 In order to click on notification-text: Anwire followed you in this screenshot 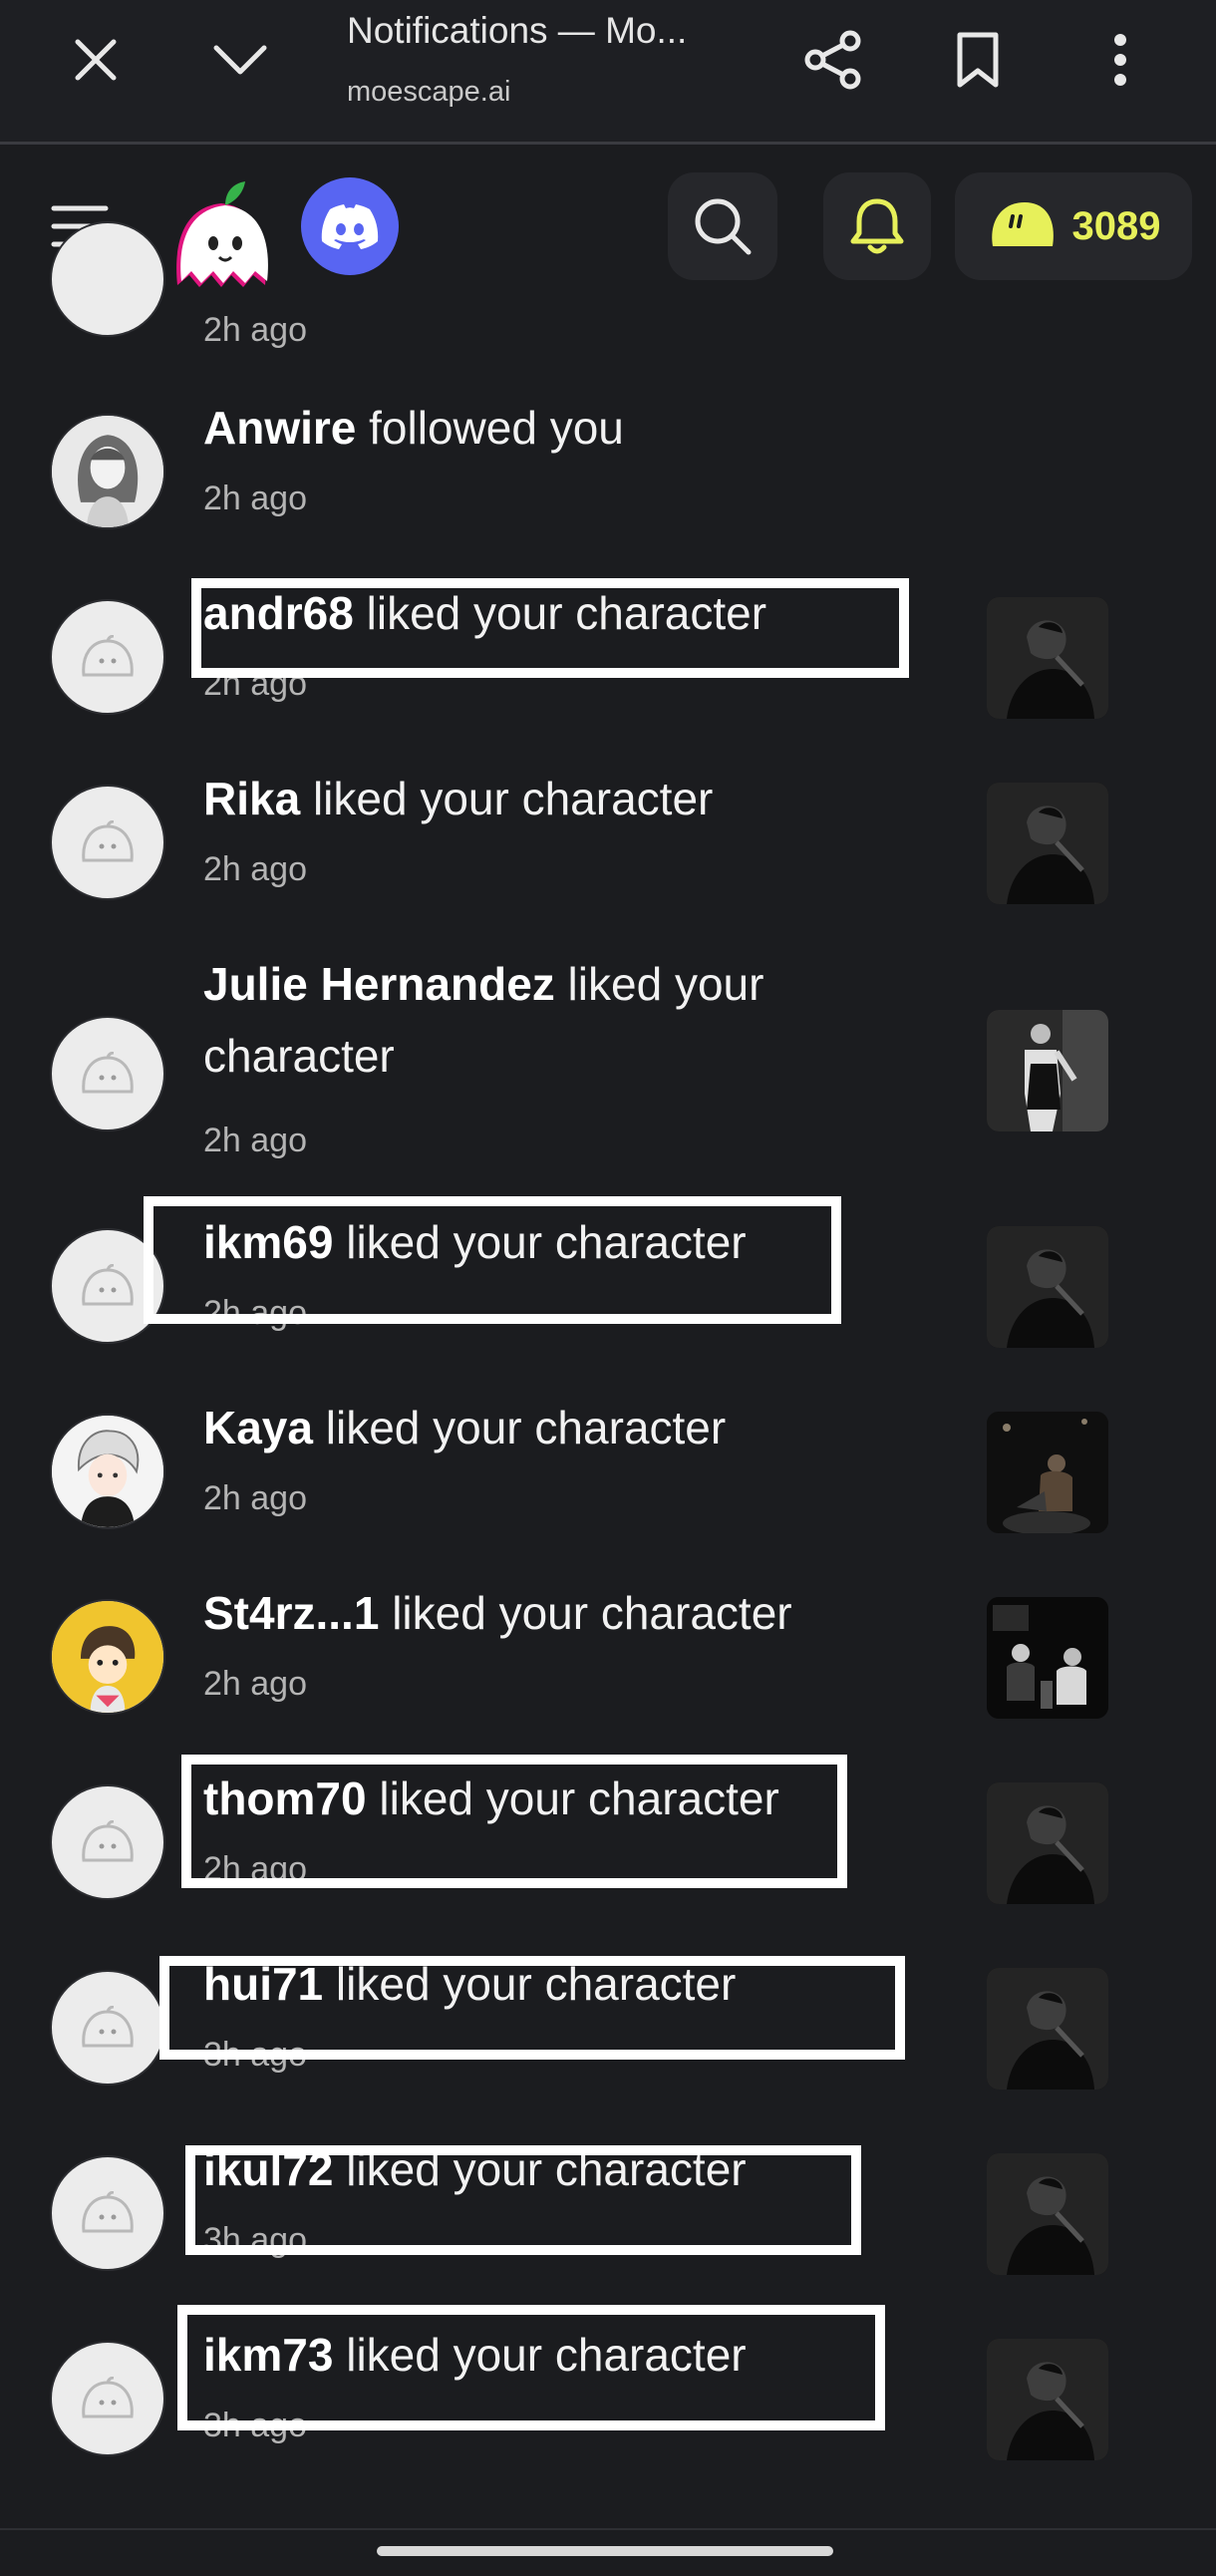, I will do `click(532, 428)`.